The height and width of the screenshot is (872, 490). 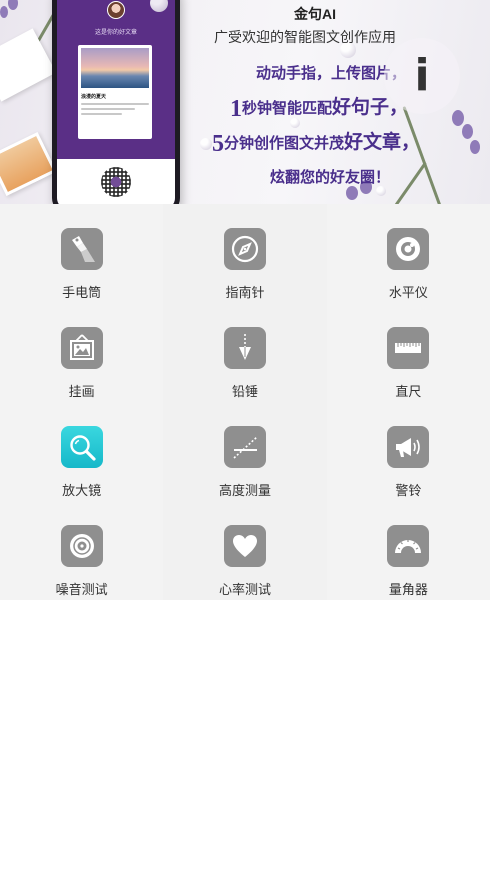 I want to click on flashlight-icon, so click(x=81, y=249).